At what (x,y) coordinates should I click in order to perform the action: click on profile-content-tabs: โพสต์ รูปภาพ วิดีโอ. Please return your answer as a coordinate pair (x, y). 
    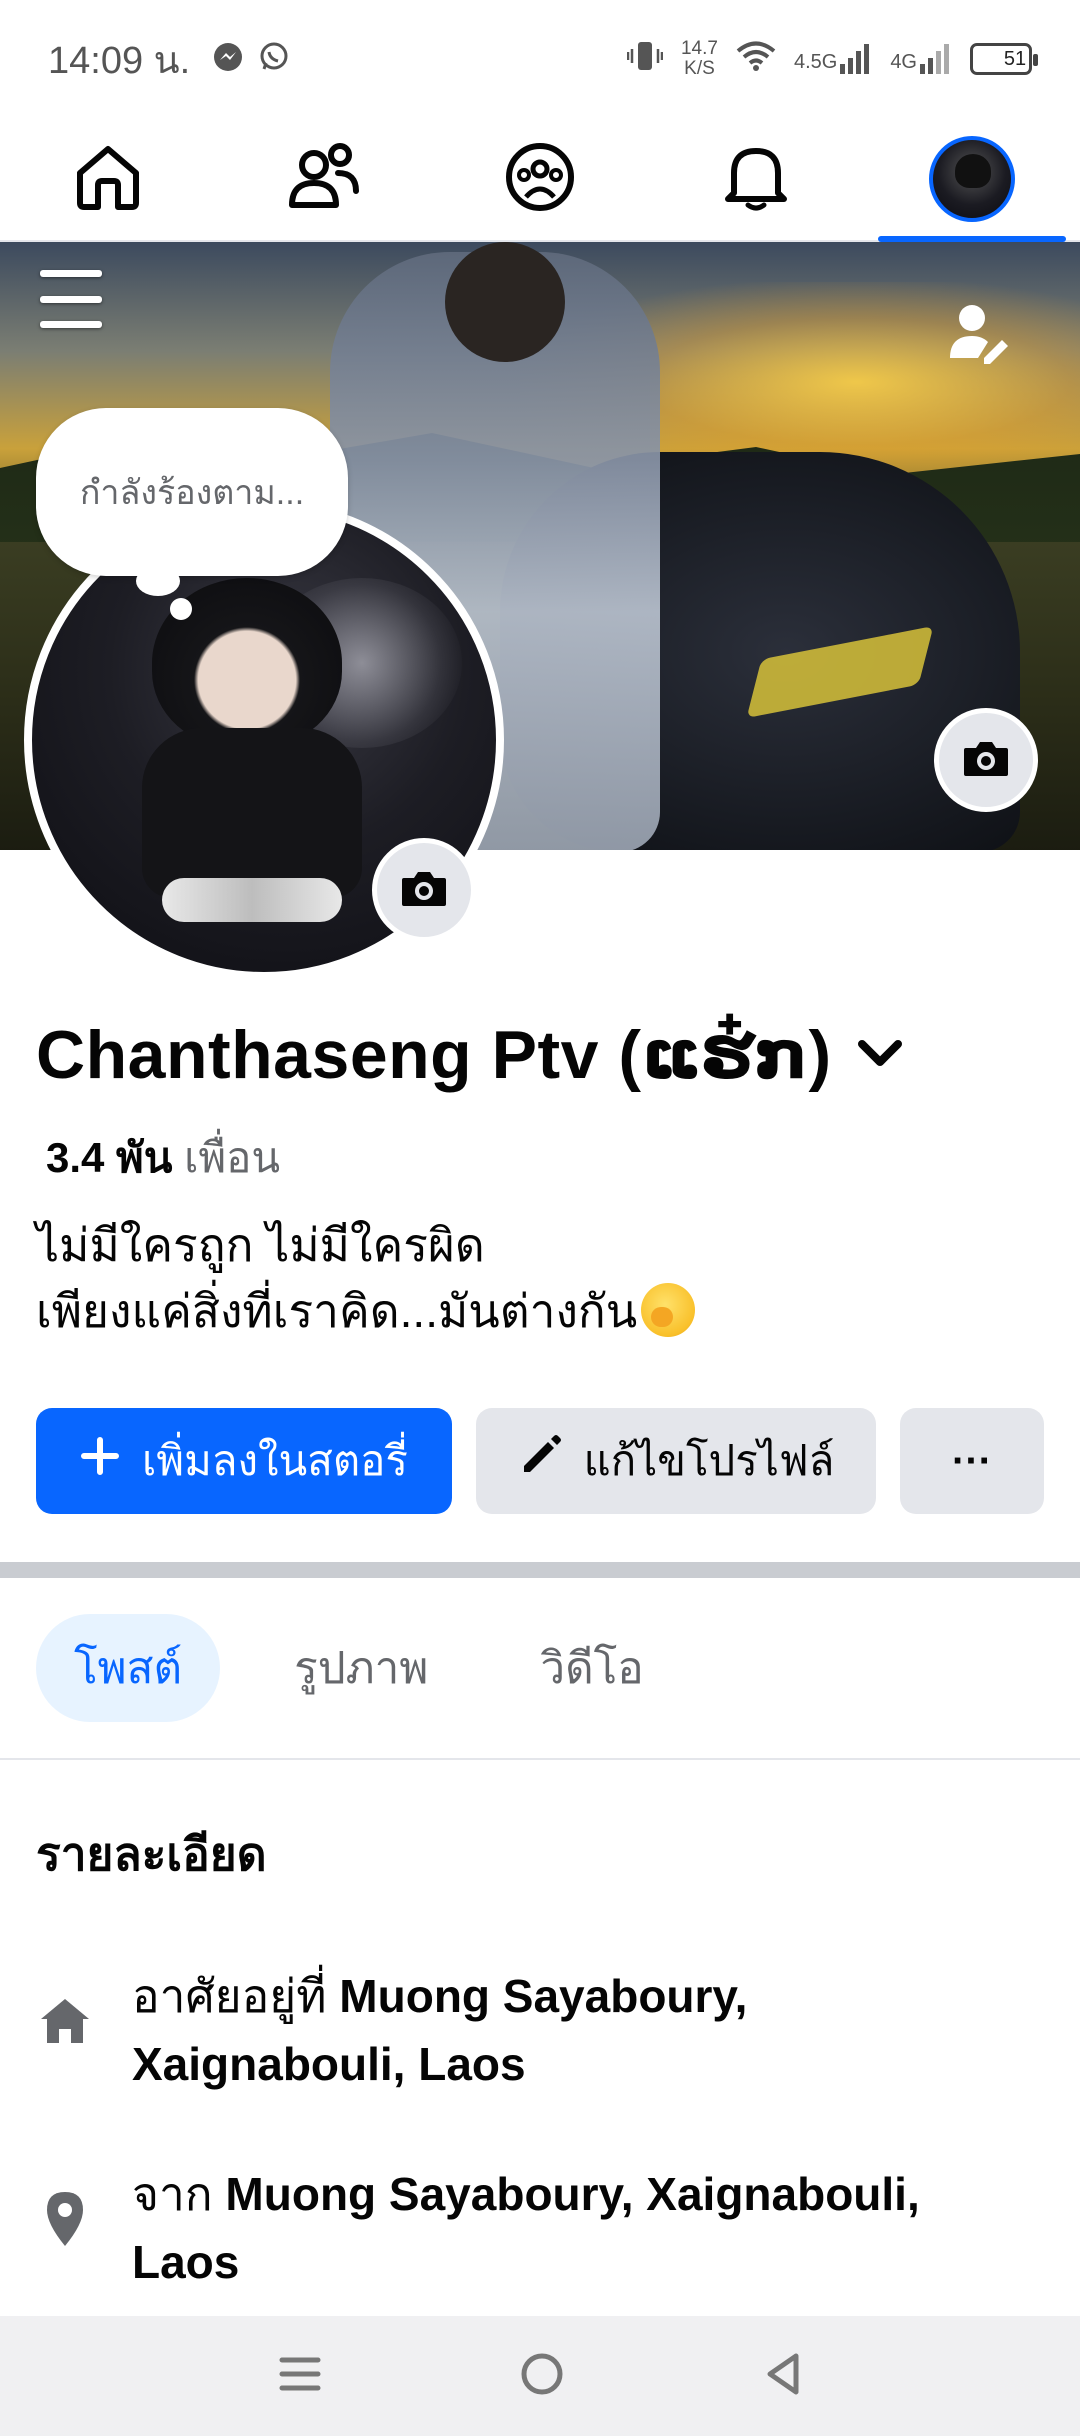
    Looking at the image, I should click on (359, 1668).